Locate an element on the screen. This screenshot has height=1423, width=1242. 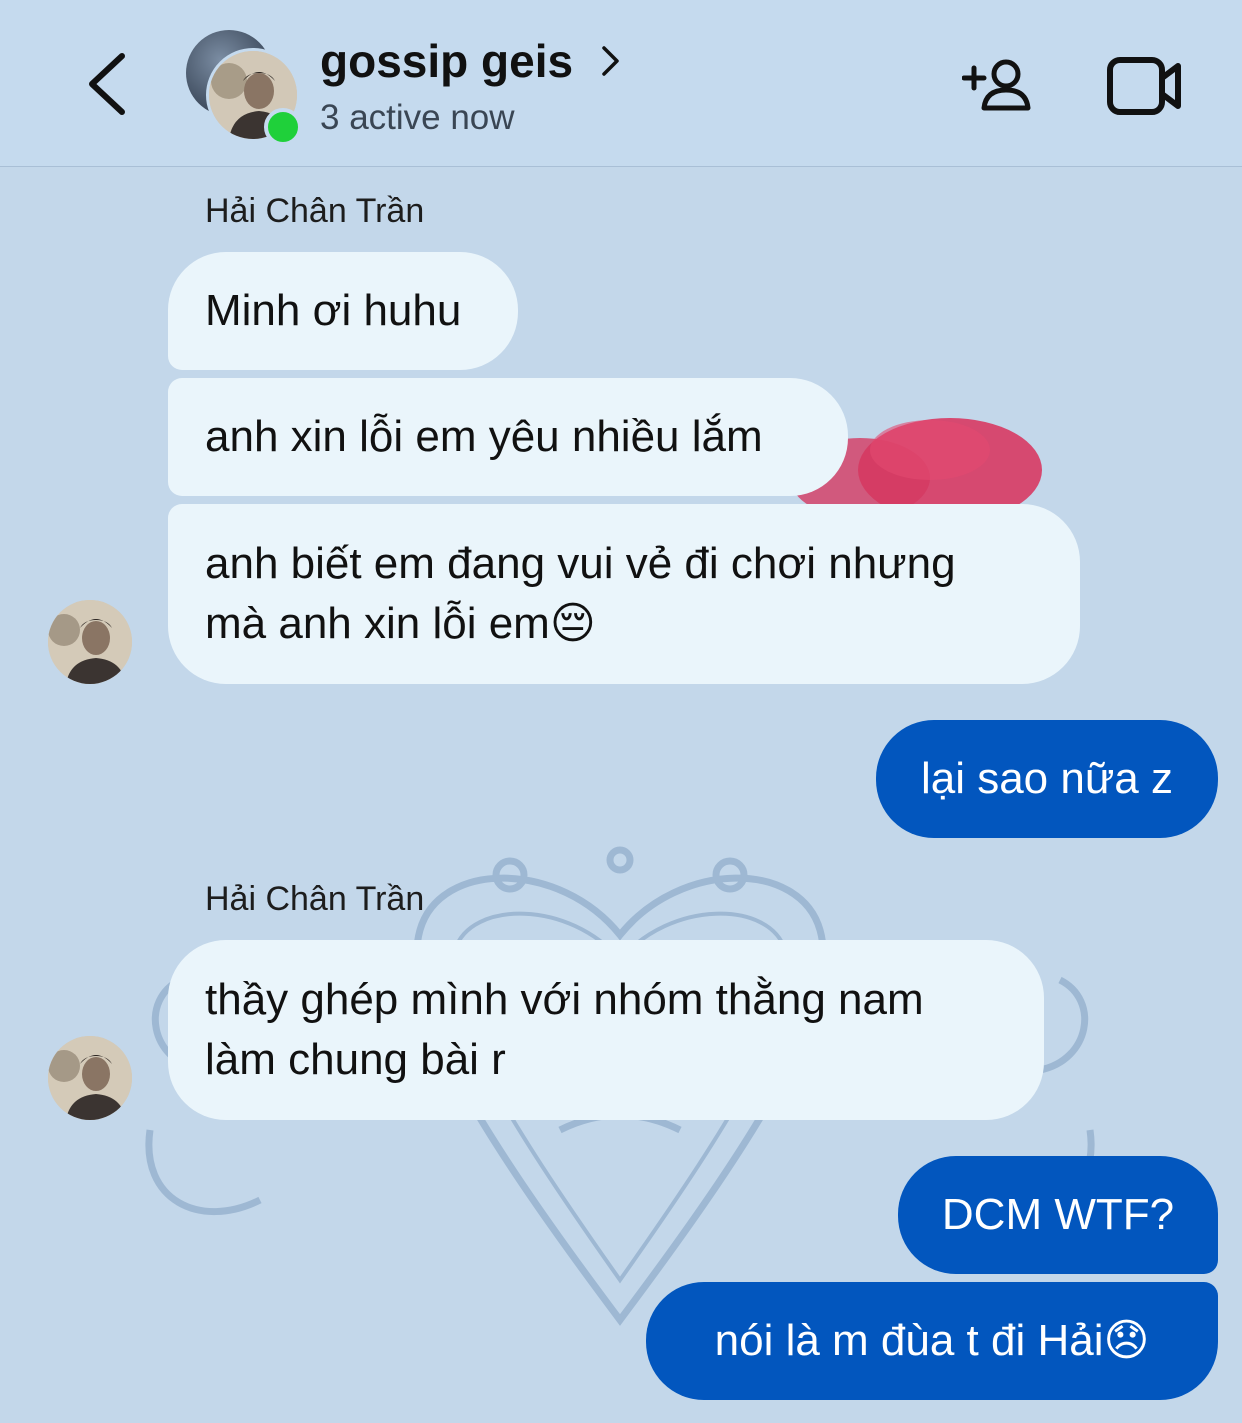
message-text: nói là m đùa t đi Hải😞 is located at coordinates (932, 1340).